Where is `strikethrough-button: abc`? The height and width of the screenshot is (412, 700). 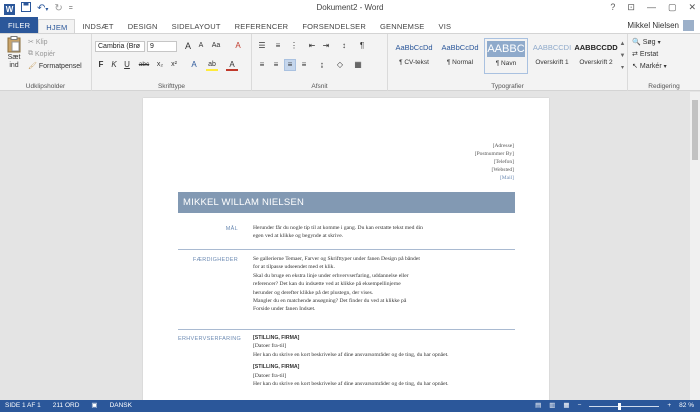
strikethrough-button: abc is located at coordinates (144, 65).